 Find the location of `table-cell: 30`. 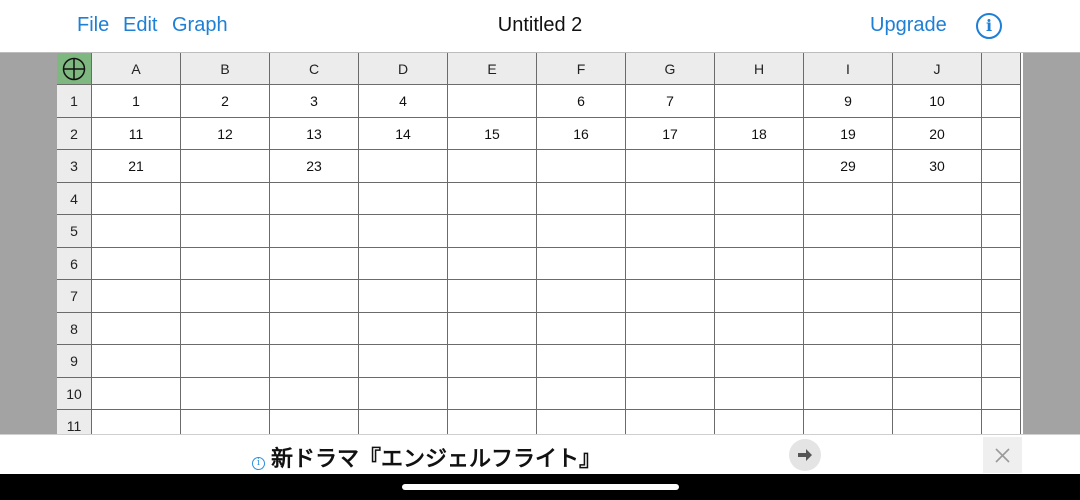

table-cell: 30 is located at coordinates (937, 166).